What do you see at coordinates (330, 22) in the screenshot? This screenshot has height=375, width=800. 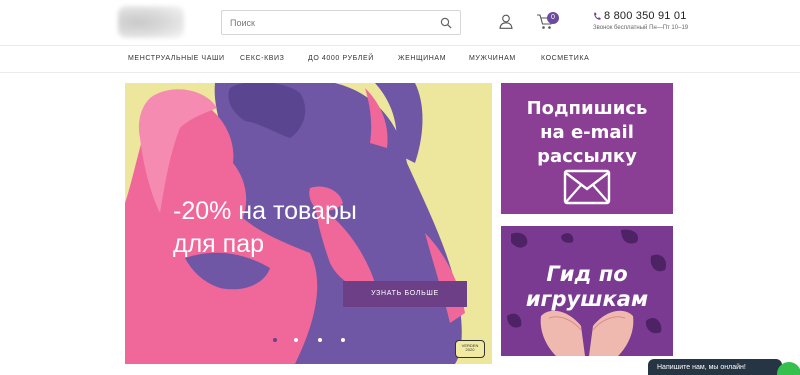 I see `search-input` at bounding box center [330, 22].